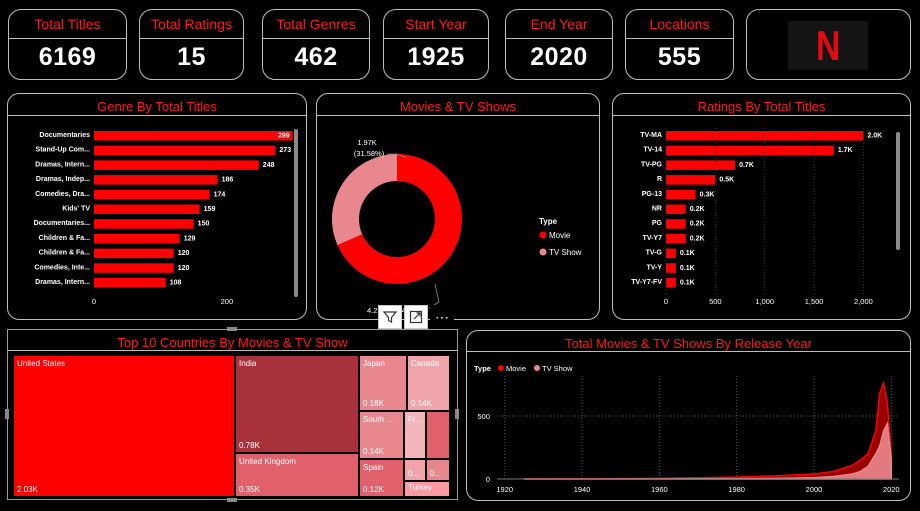 The width and height of the screenshot is (920, 511). Describe the element at coordinates (891, 489) in the screenshot. I see `x-tick-label: 2020` at that location.